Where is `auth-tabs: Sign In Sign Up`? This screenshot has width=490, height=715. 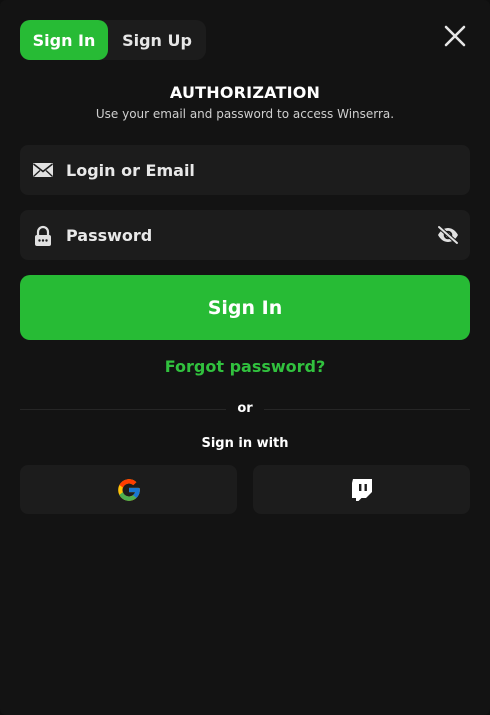
auth-tabs: Sign In Sign Up is located at coordinates (113, 40).